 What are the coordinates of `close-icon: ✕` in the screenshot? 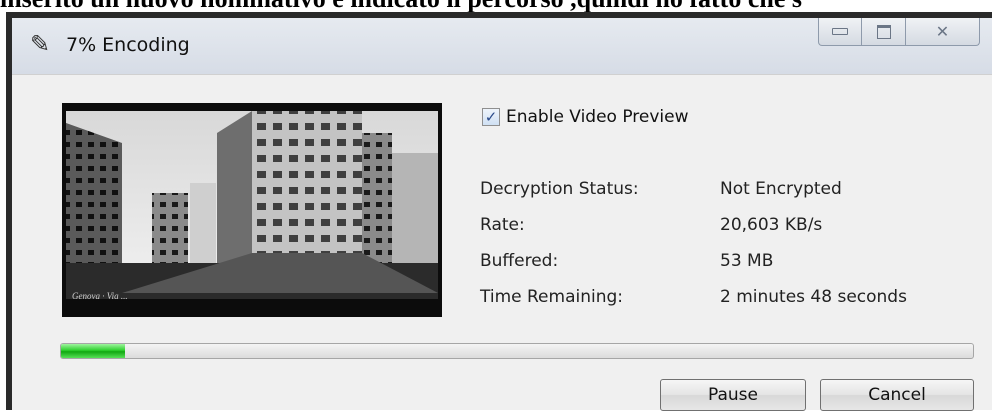 It's located at (942, 32).